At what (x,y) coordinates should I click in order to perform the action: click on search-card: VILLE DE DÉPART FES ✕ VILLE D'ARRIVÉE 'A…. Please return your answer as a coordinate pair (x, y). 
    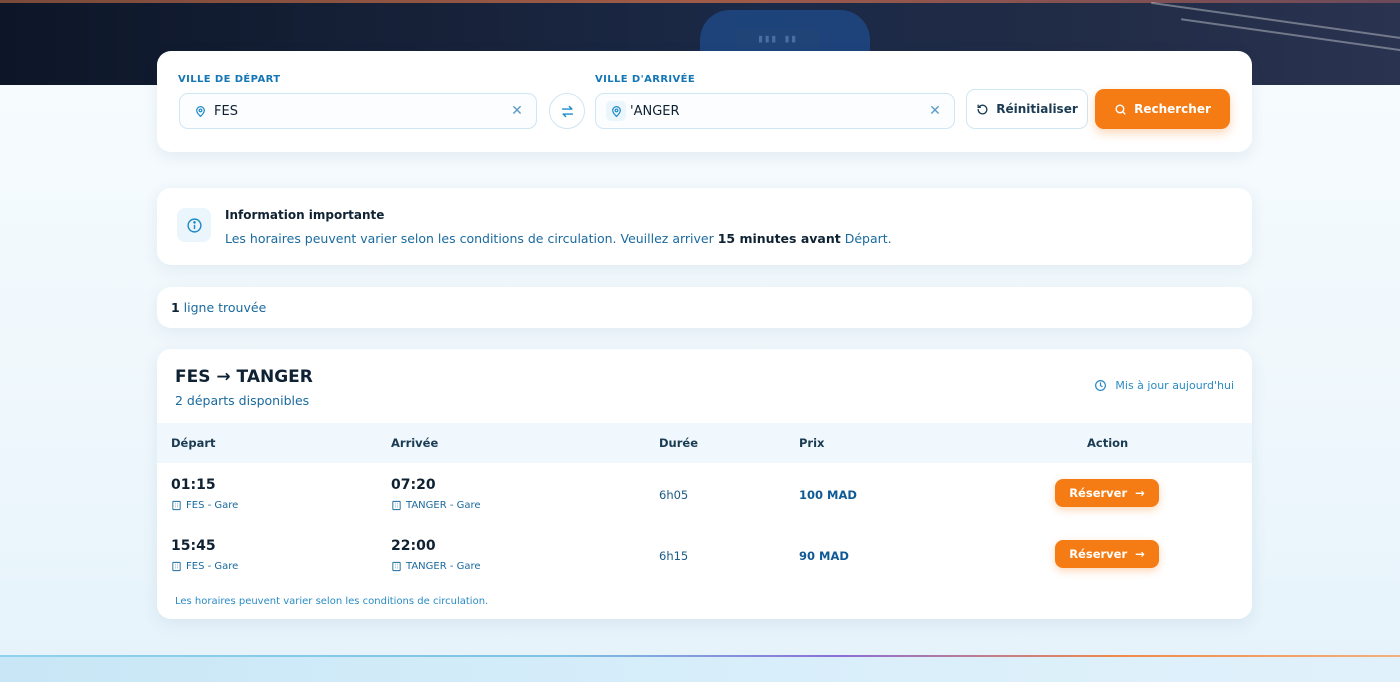
    Looking at the image, I should click on (704, 101).